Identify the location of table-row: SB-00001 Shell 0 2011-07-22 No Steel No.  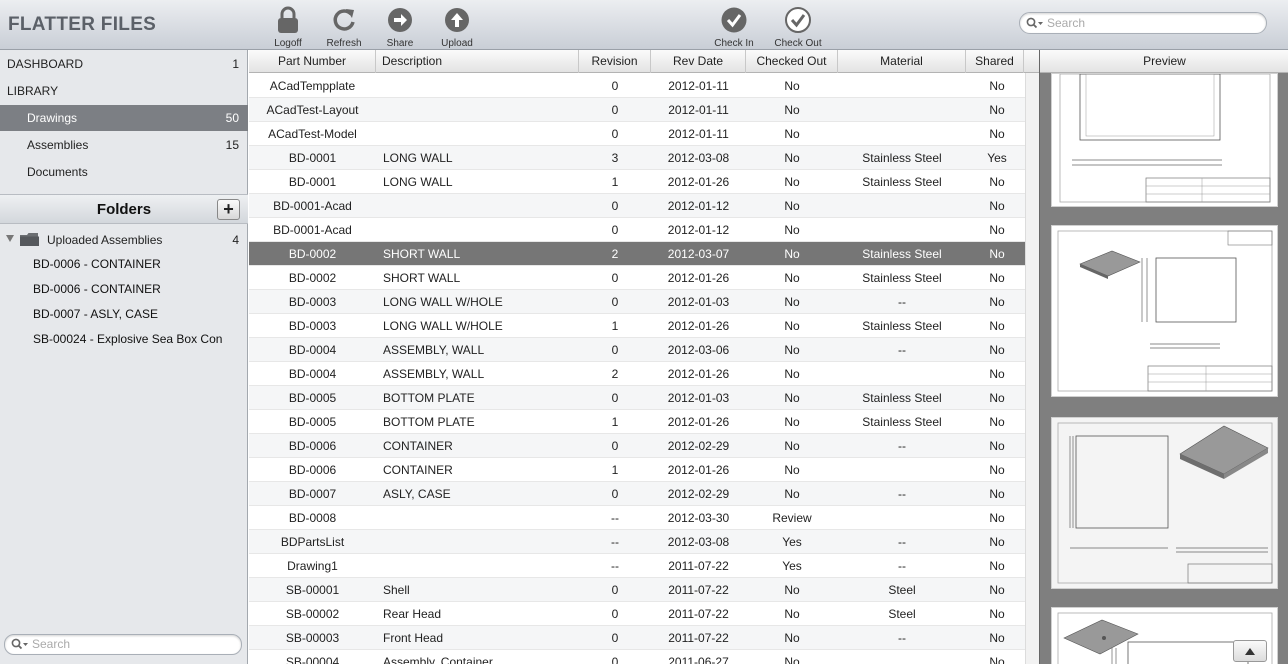
(644, 590).